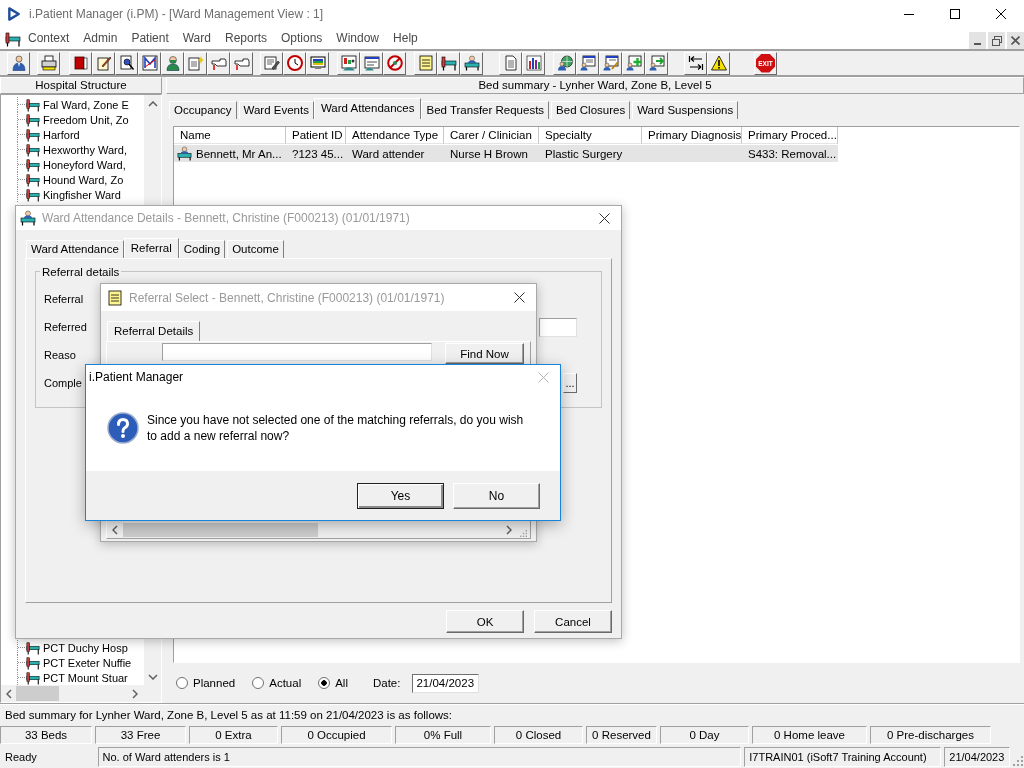 This screenshot has height=768, width=1024. What do you see at coordinates (316, 135) in the screenshot?
I see `column-header: Patient ID` at bounding box center [316, 135].